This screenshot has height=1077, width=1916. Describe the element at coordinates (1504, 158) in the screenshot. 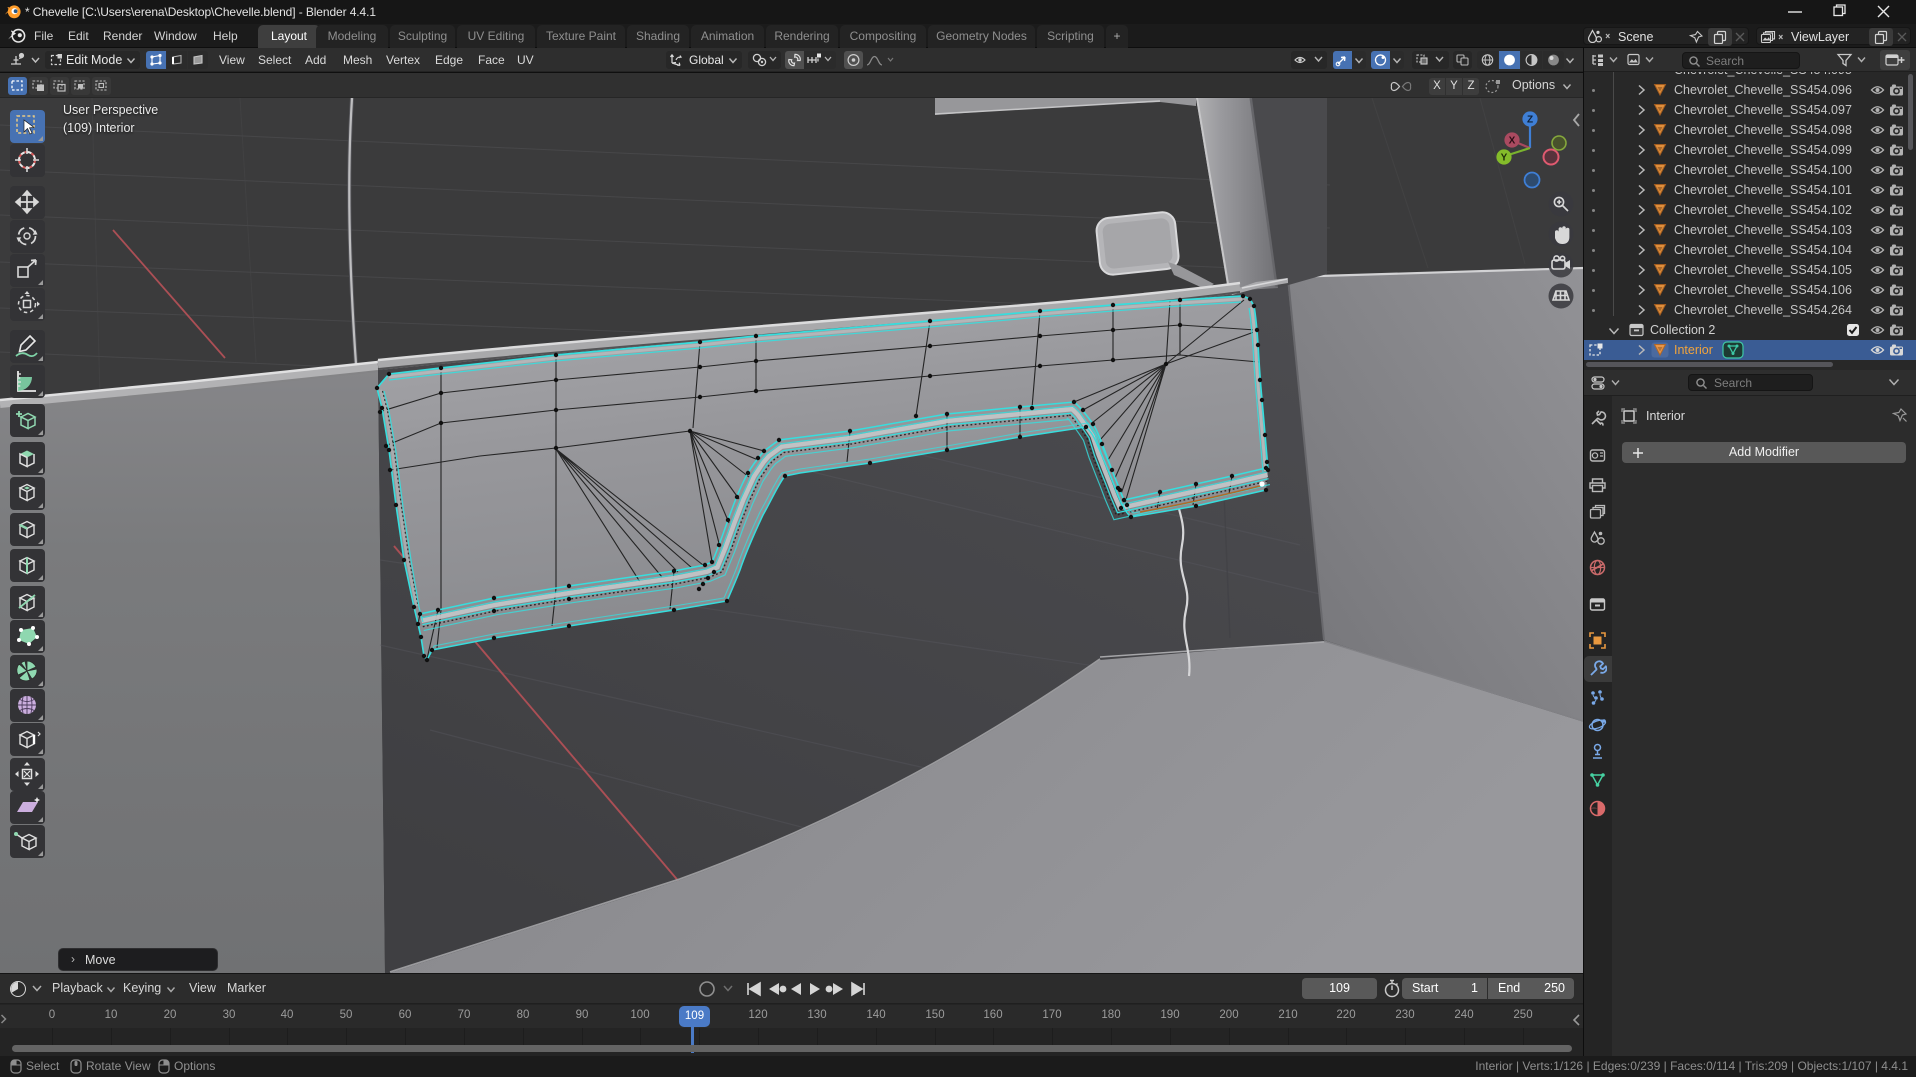

I see `svg-text: Y` at that location.